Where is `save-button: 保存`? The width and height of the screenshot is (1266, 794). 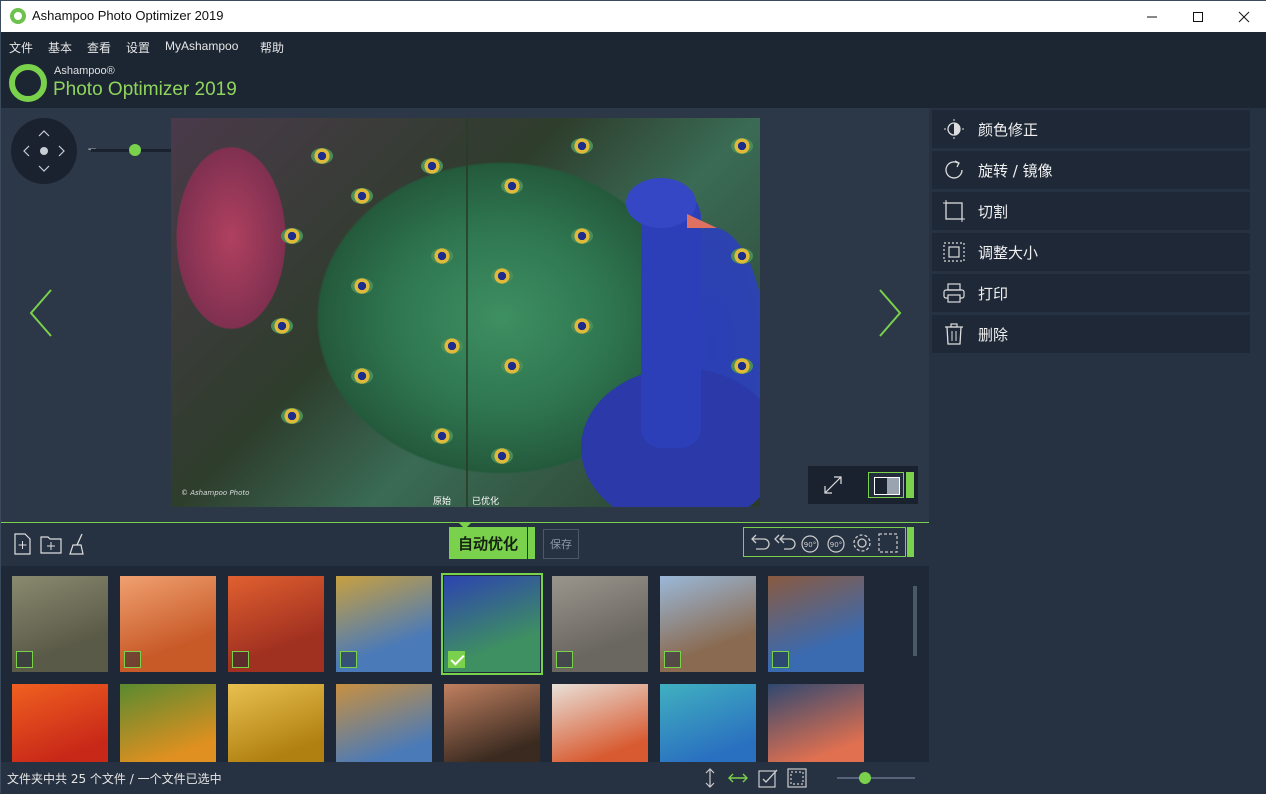
save-button: 保存 is located at coordinates (561, 544).